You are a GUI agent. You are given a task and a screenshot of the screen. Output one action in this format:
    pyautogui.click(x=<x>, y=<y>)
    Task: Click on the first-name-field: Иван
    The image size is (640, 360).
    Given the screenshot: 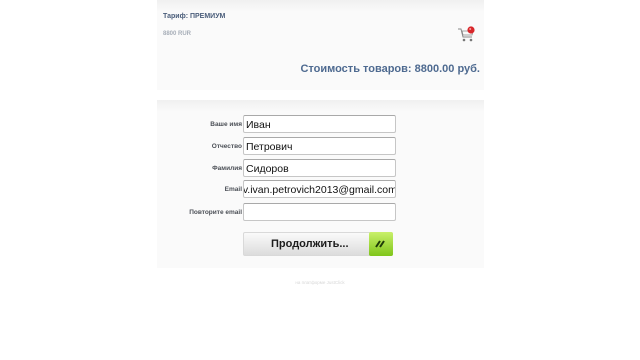 What is the action you would take?
    pyautogui.click(x=319, y=124)
    